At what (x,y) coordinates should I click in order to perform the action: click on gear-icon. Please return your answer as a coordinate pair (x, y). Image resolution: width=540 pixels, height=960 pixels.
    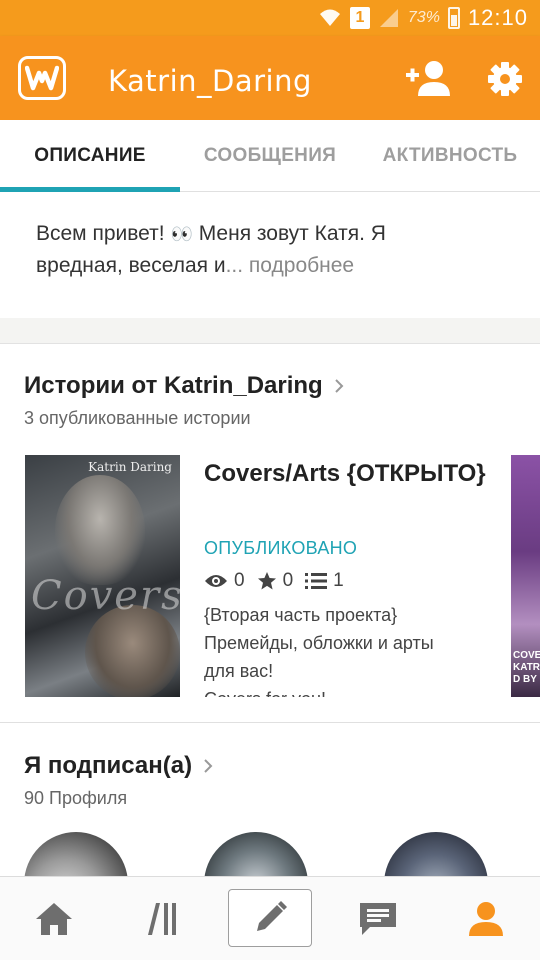
    Looking at the image, I should click on (505, 79).